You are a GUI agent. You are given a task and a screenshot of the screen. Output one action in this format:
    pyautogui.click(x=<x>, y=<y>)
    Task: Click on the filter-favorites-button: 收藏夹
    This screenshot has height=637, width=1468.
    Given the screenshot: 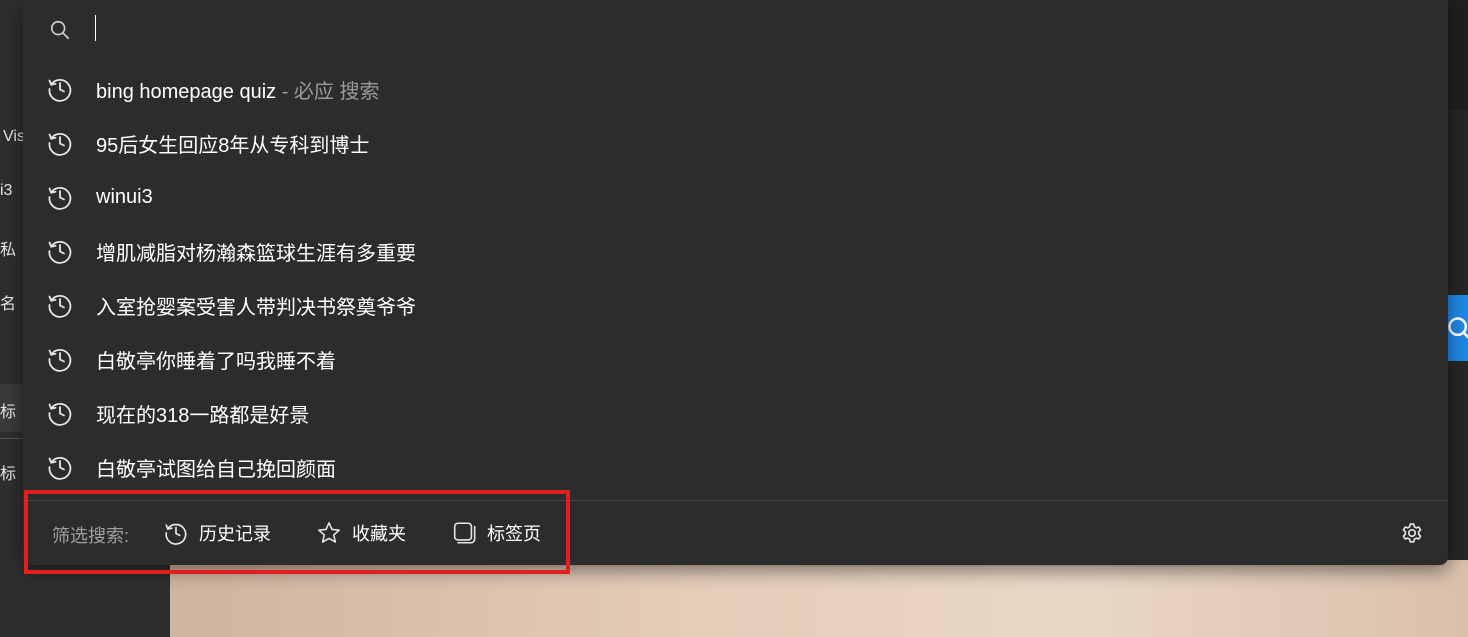 What is the action you would take?
    pyautogui.click(x=361, y=533)
    